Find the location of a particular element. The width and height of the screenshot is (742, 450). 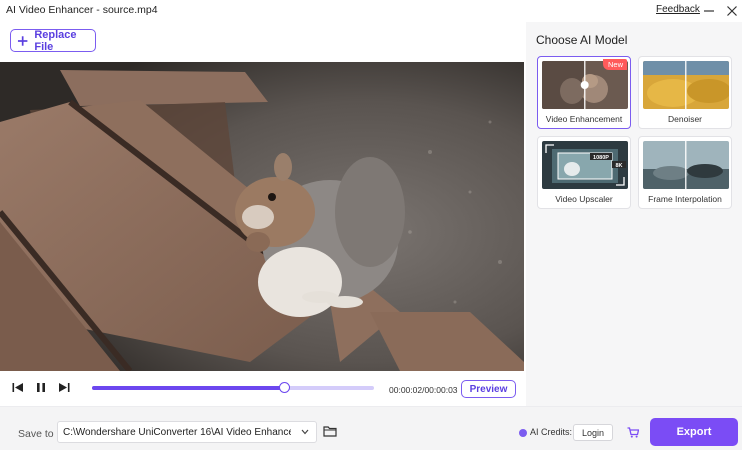

plus-icon is located at coordinates (22, 40).